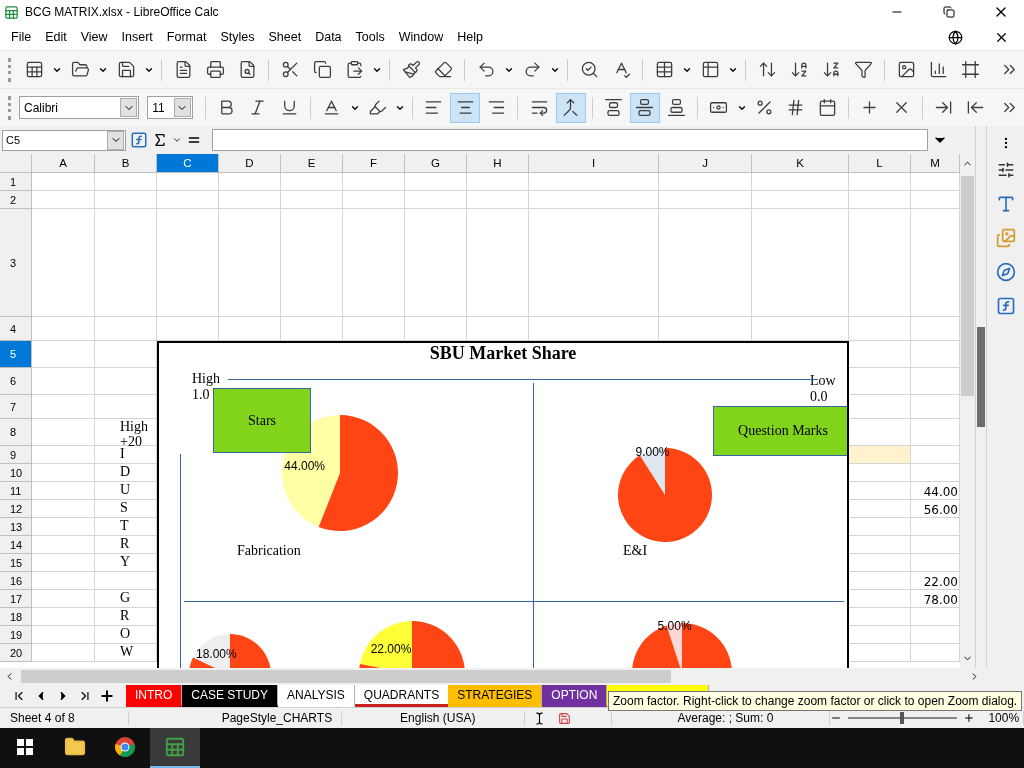 This screenshot has width=1024, height=768. I want to click on column-header: B, so click(126, 163).